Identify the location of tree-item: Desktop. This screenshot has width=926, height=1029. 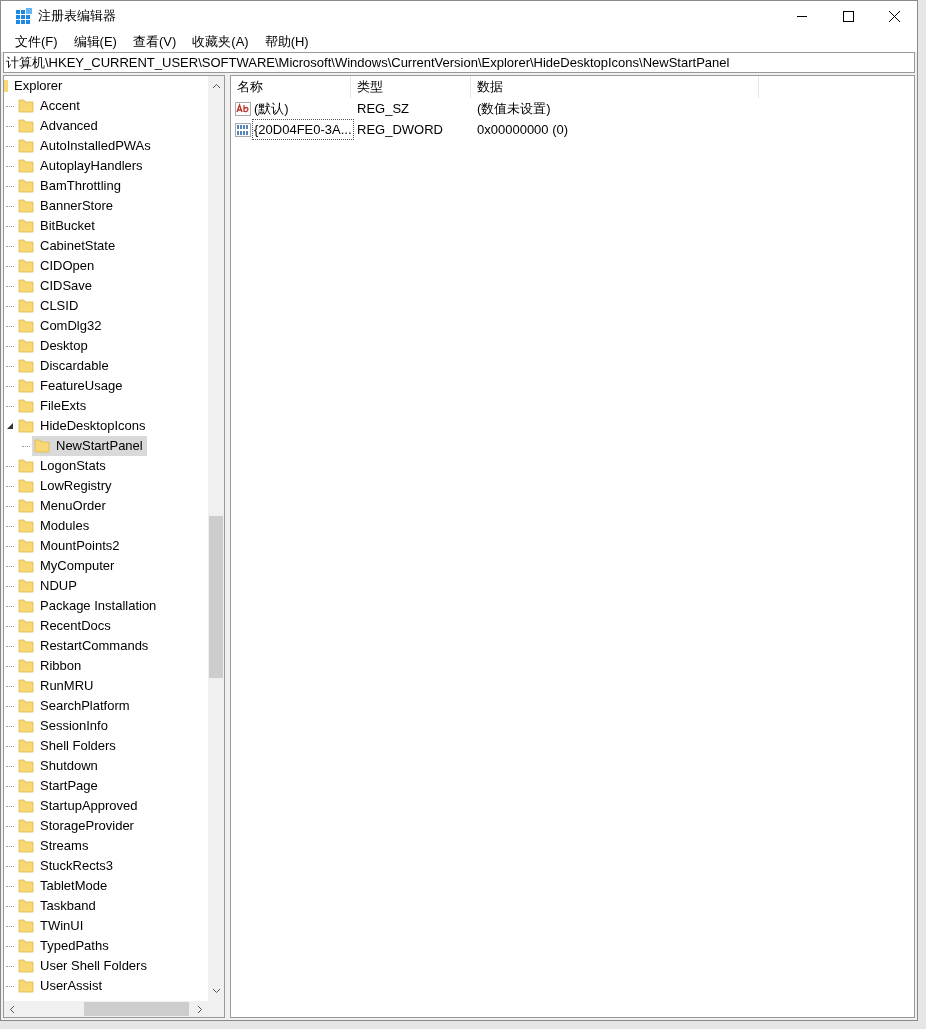
(54, 346).